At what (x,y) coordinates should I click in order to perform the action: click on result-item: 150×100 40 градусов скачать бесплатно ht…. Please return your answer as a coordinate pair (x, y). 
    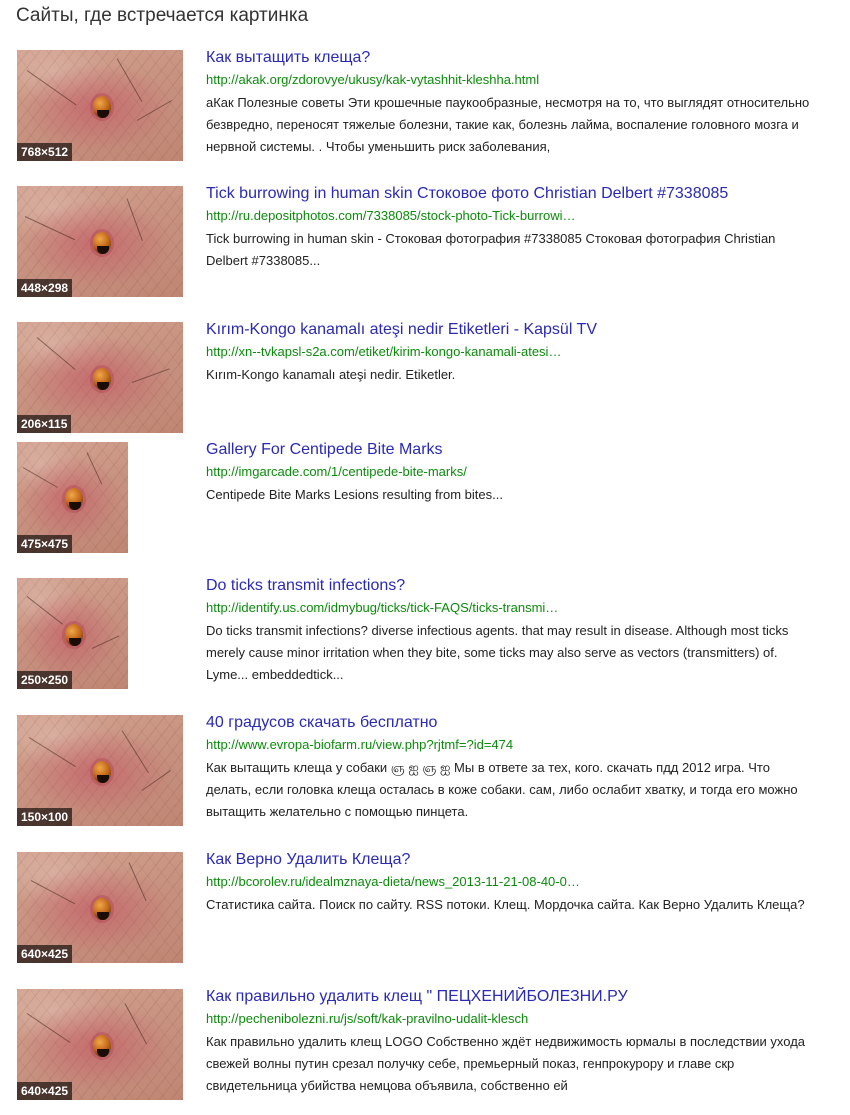
    Looking at the image, I should click on (425, 777).